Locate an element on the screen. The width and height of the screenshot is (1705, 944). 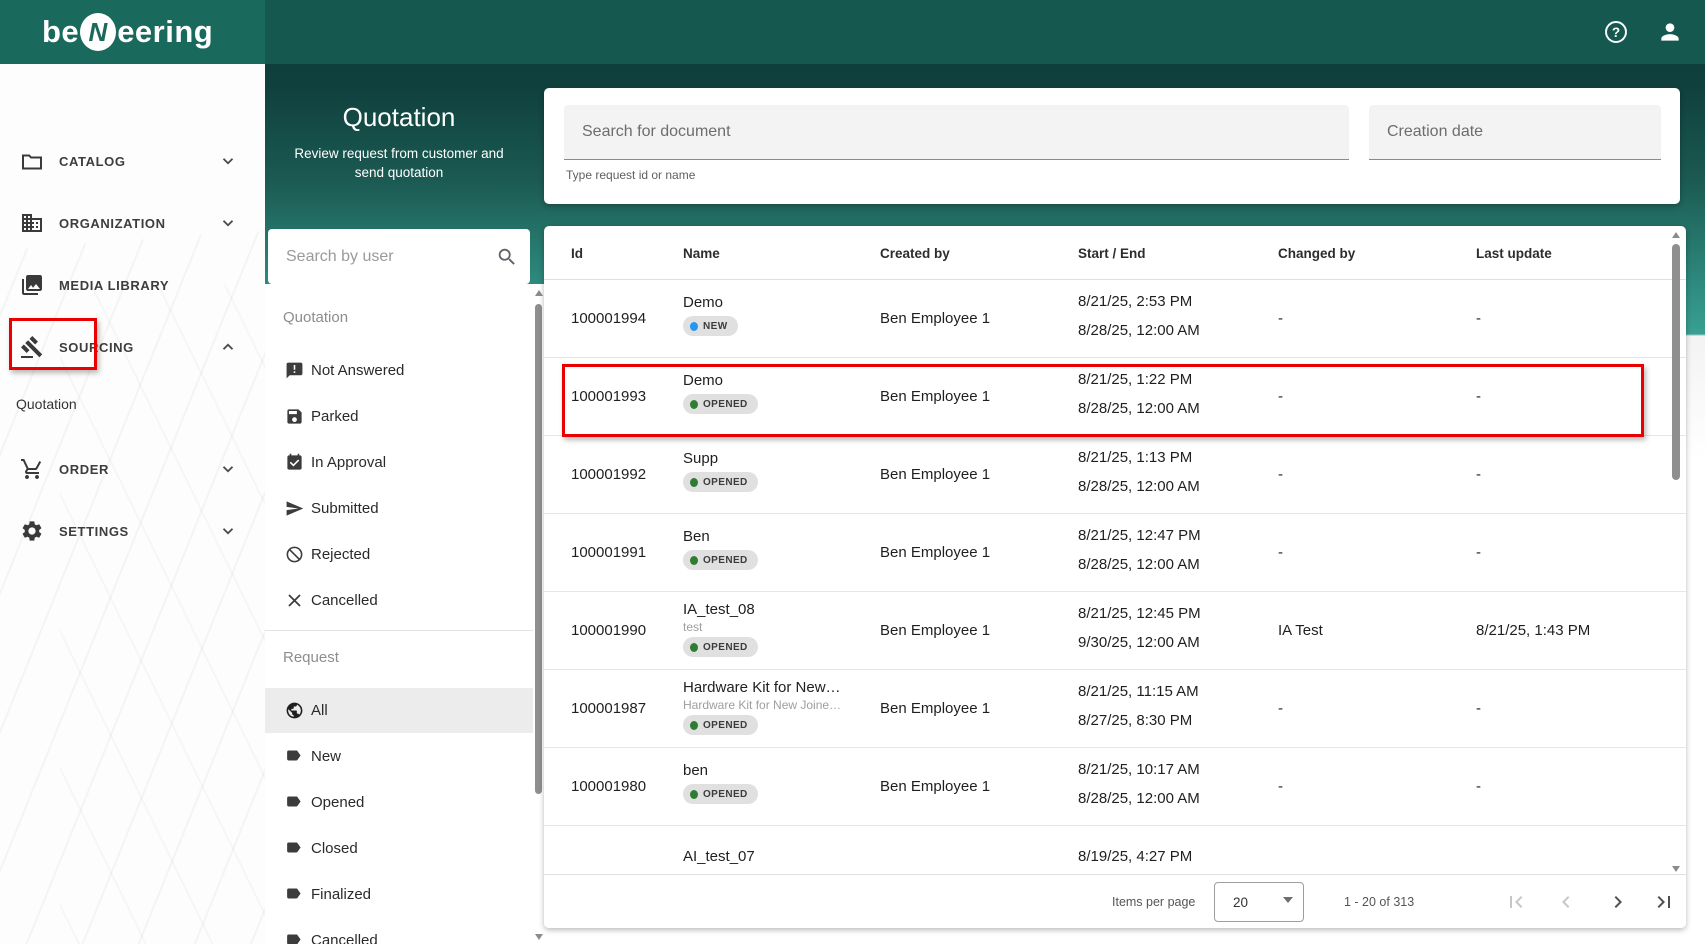
block-icon is located at coordinates (294, 554).